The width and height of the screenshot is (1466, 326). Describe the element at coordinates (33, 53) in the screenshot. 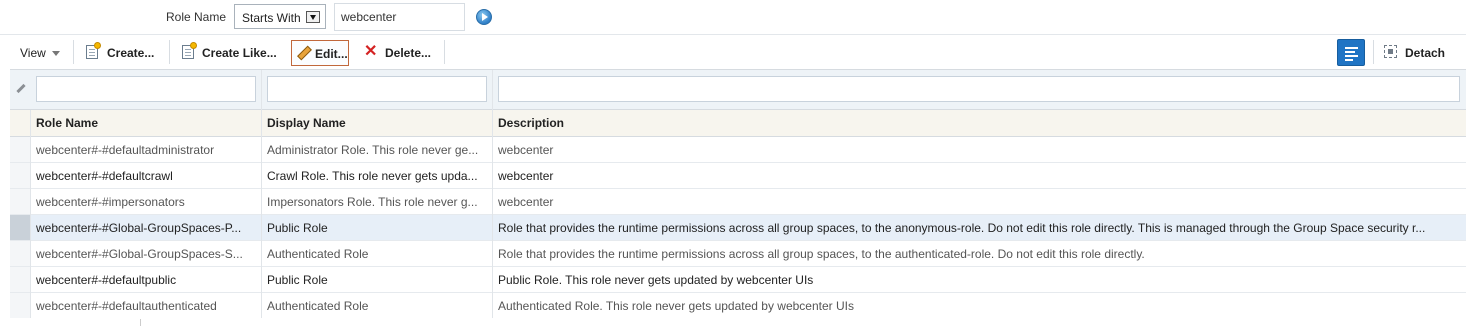

I see `view-menu-label: View` at that location.